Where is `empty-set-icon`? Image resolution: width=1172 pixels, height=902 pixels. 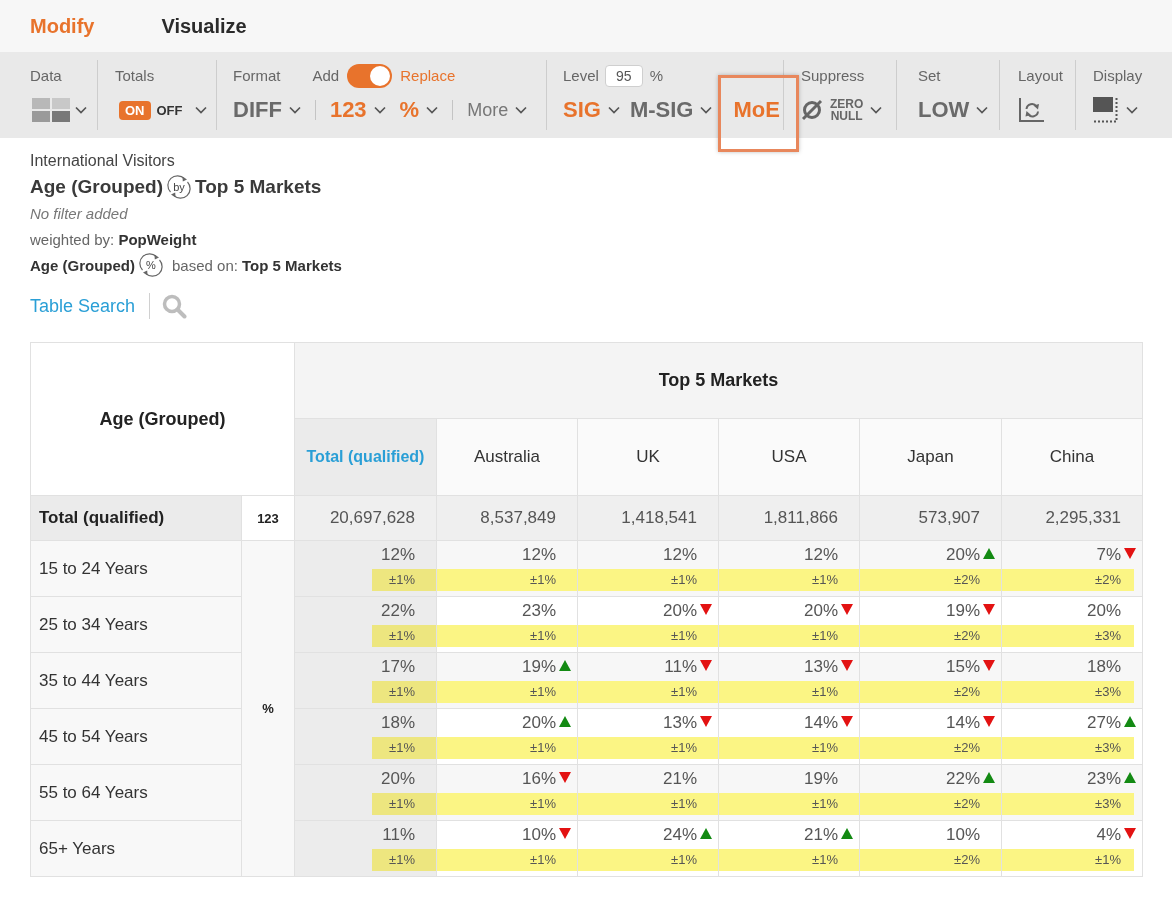
empty-set-icon is located at coordinates (812, 110).